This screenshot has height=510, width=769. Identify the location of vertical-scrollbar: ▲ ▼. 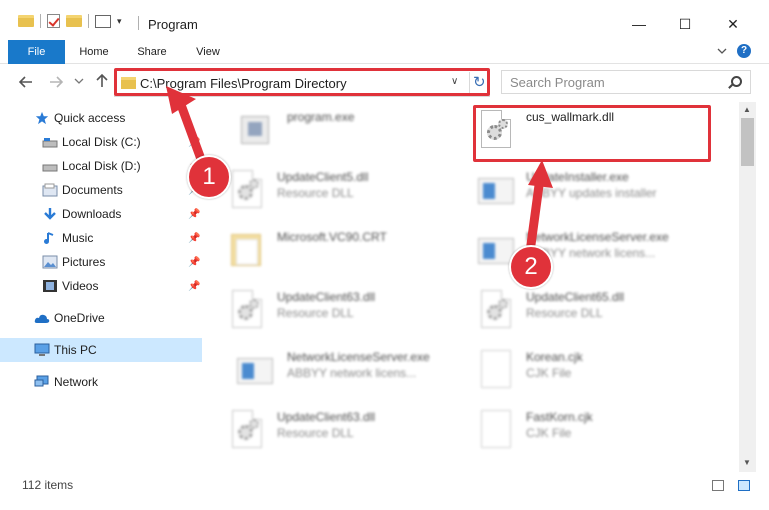
(747, 287).